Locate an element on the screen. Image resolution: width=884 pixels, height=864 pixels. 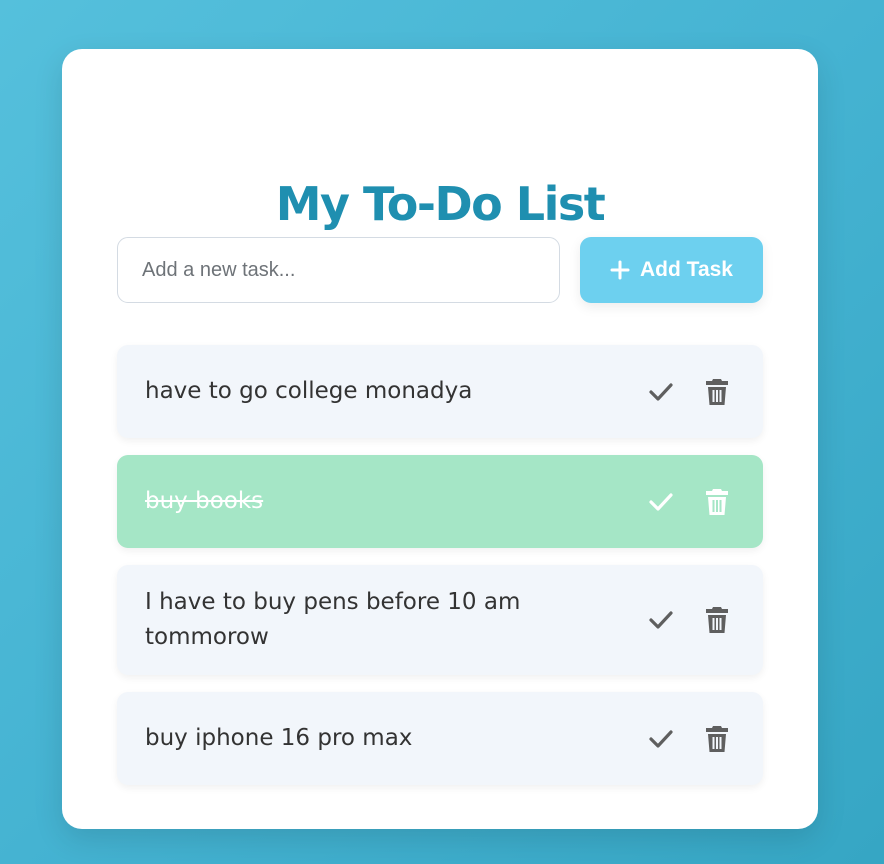
new-task-input is located at coordinates (338, 270).